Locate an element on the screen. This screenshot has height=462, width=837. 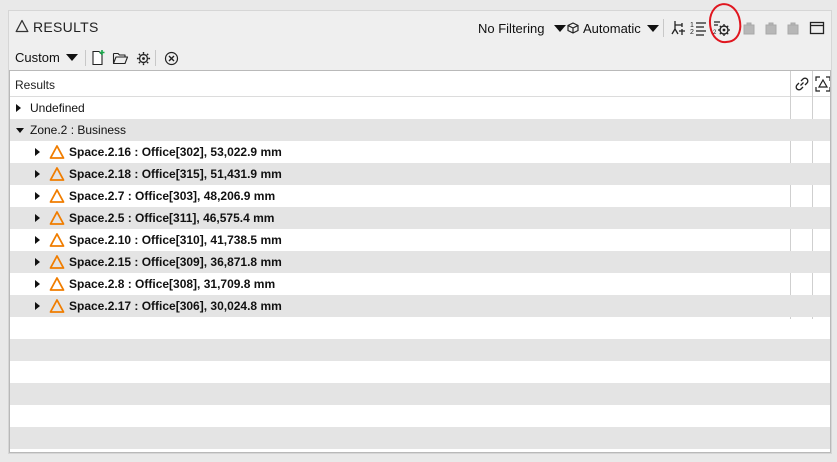
title-bar: RESULTS No Filtering Automatic 1 2 2 is located at coordinates (420, 23).